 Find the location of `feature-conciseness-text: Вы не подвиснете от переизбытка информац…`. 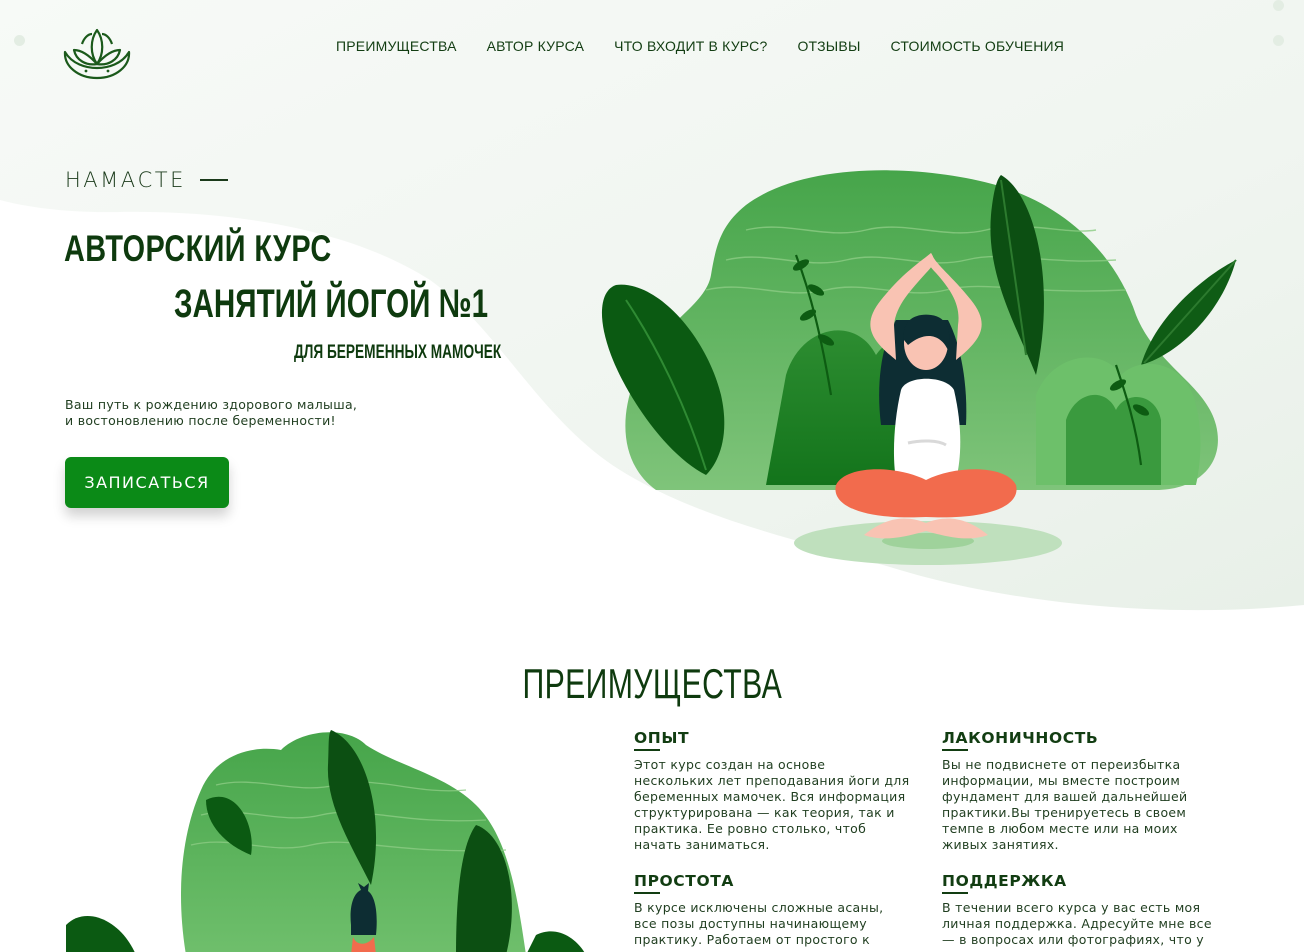

feature-conciseness-text: Вы не подвиснете от переизбытка информац… is located at coordinates (1065, 804).